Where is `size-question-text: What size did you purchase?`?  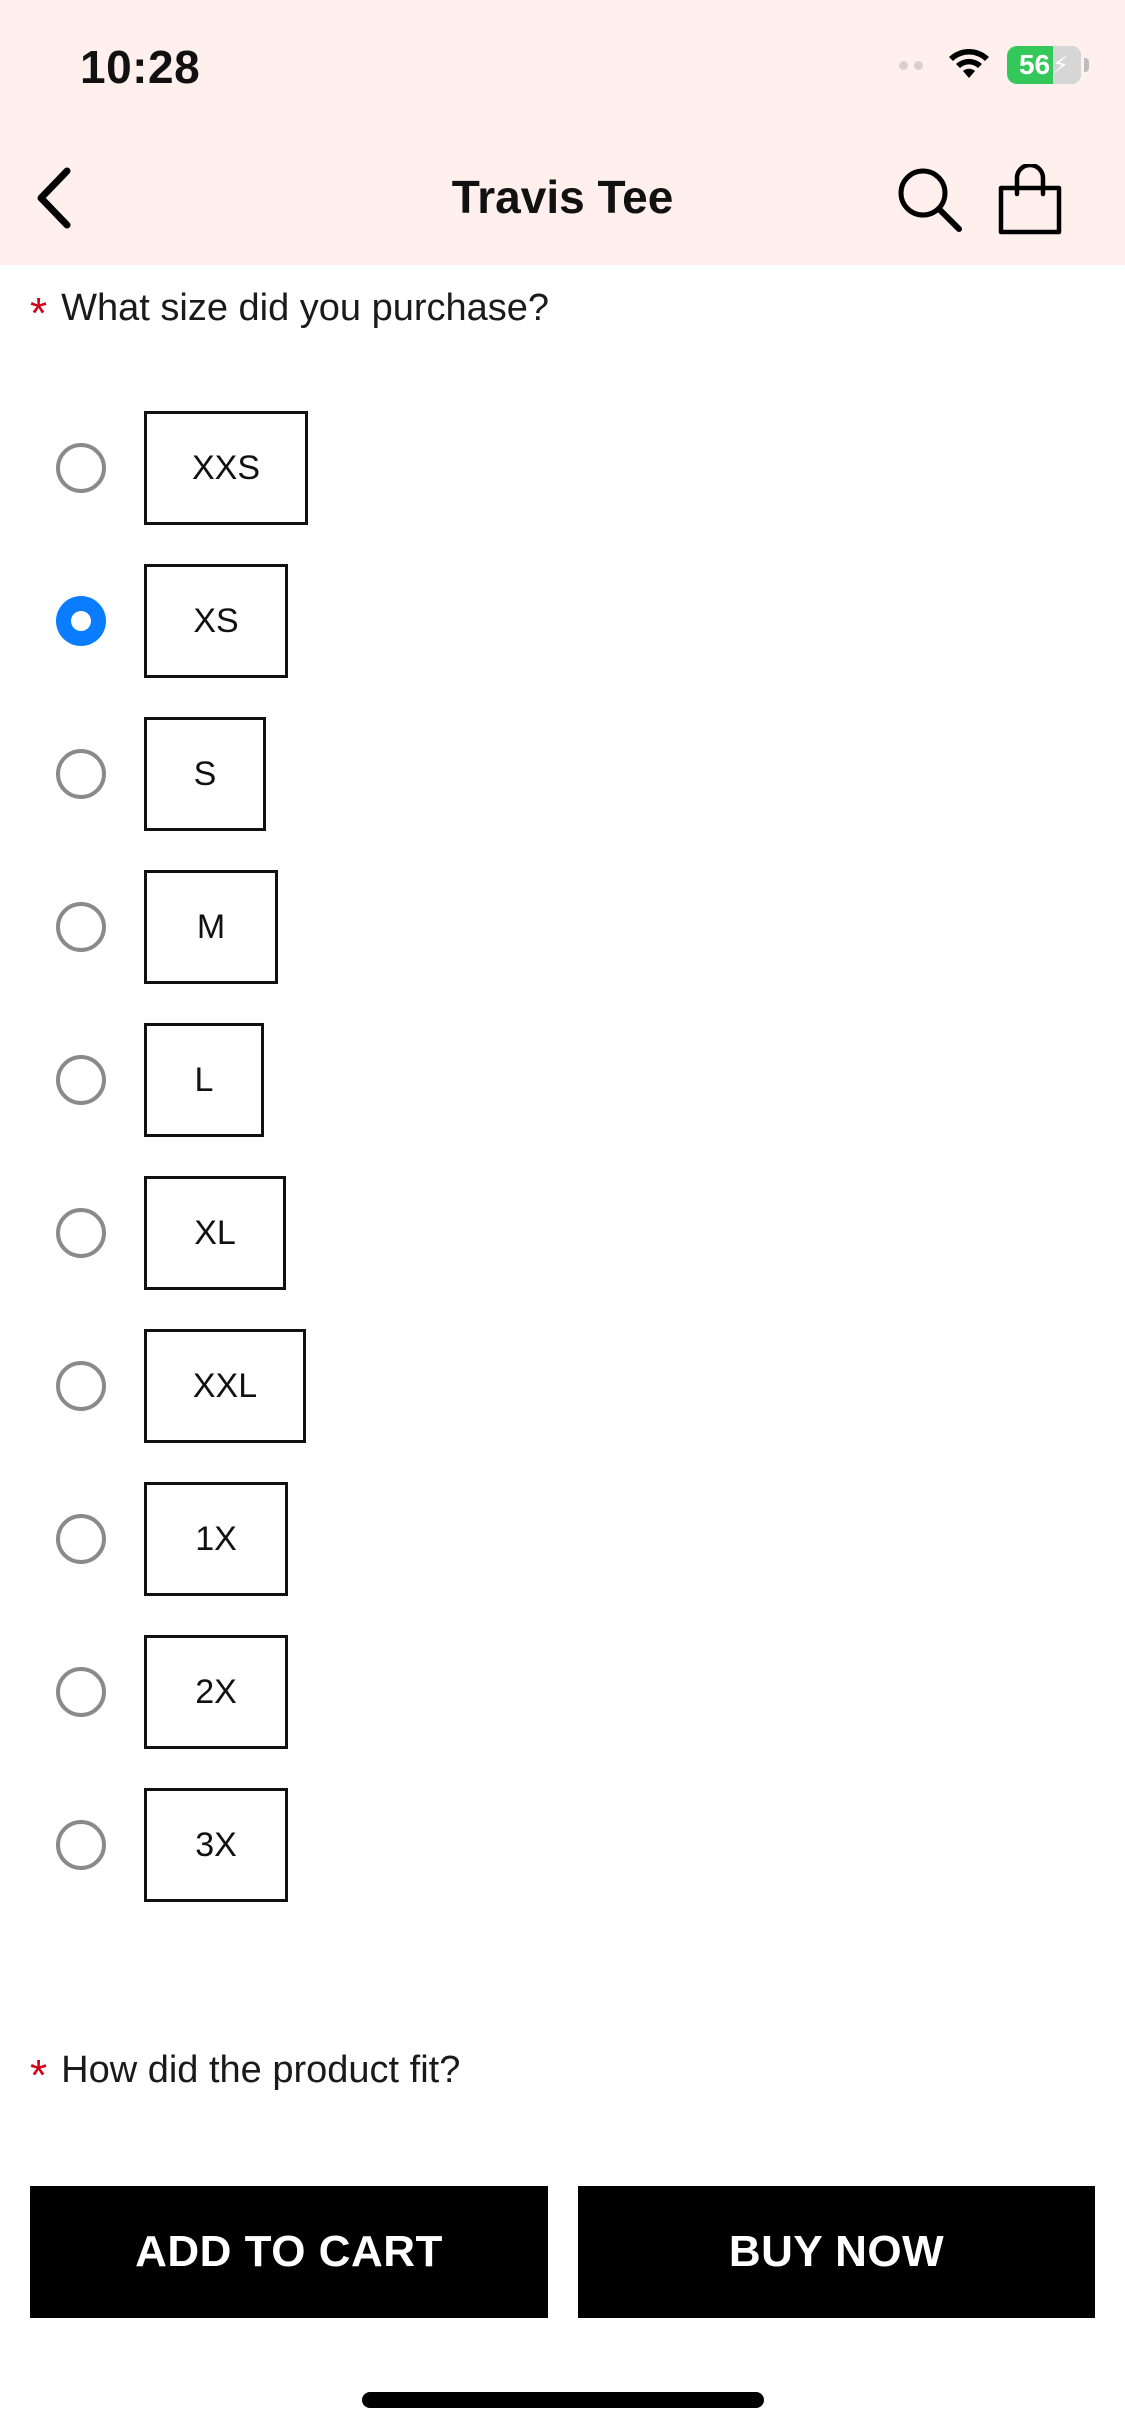 size-question-text: What size did you purchase? is located at coordinates (305, 307).